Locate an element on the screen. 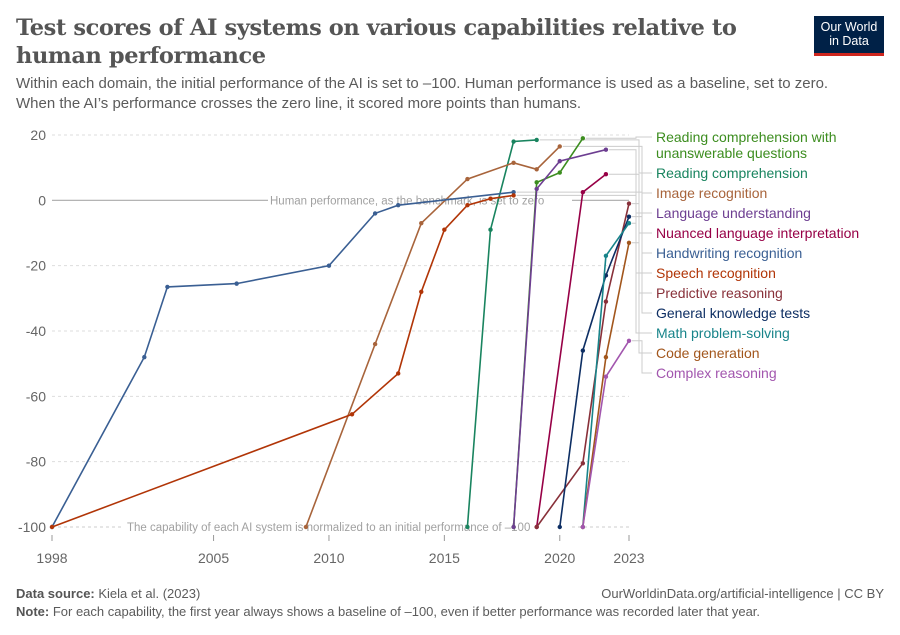 The image size is (900, 635). series-label: General knowledge tests is located at coordinates (733, 313).